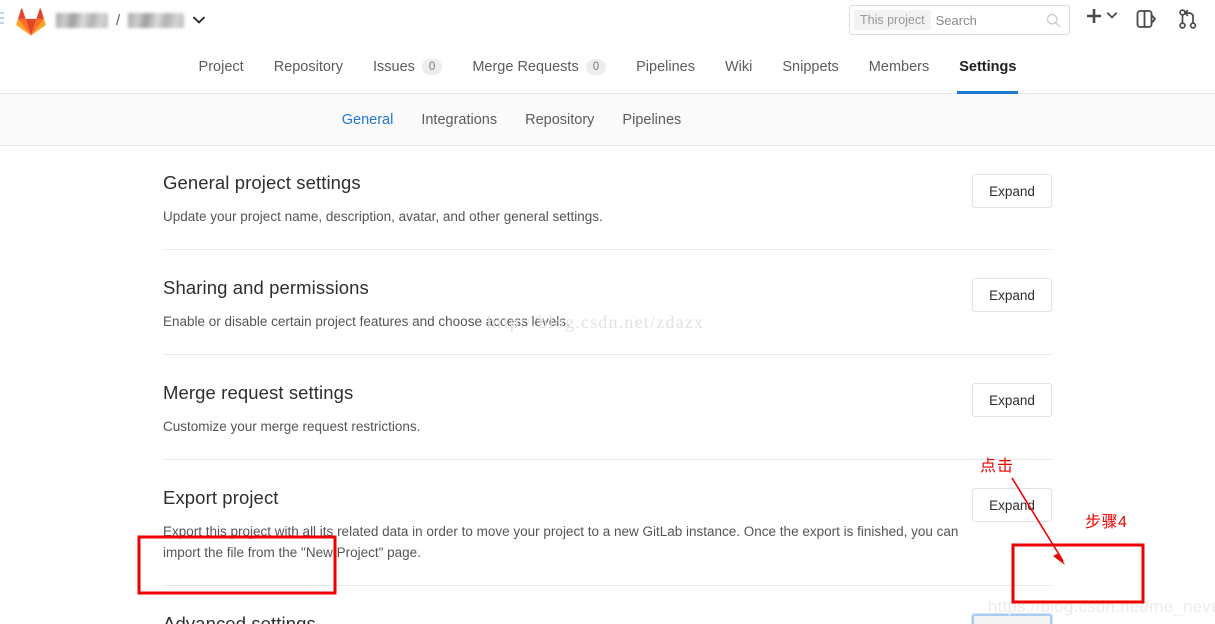 This screenshot has width=1215, height=624. I want to click on nav-item-repository: Repository, so click(308, 67).